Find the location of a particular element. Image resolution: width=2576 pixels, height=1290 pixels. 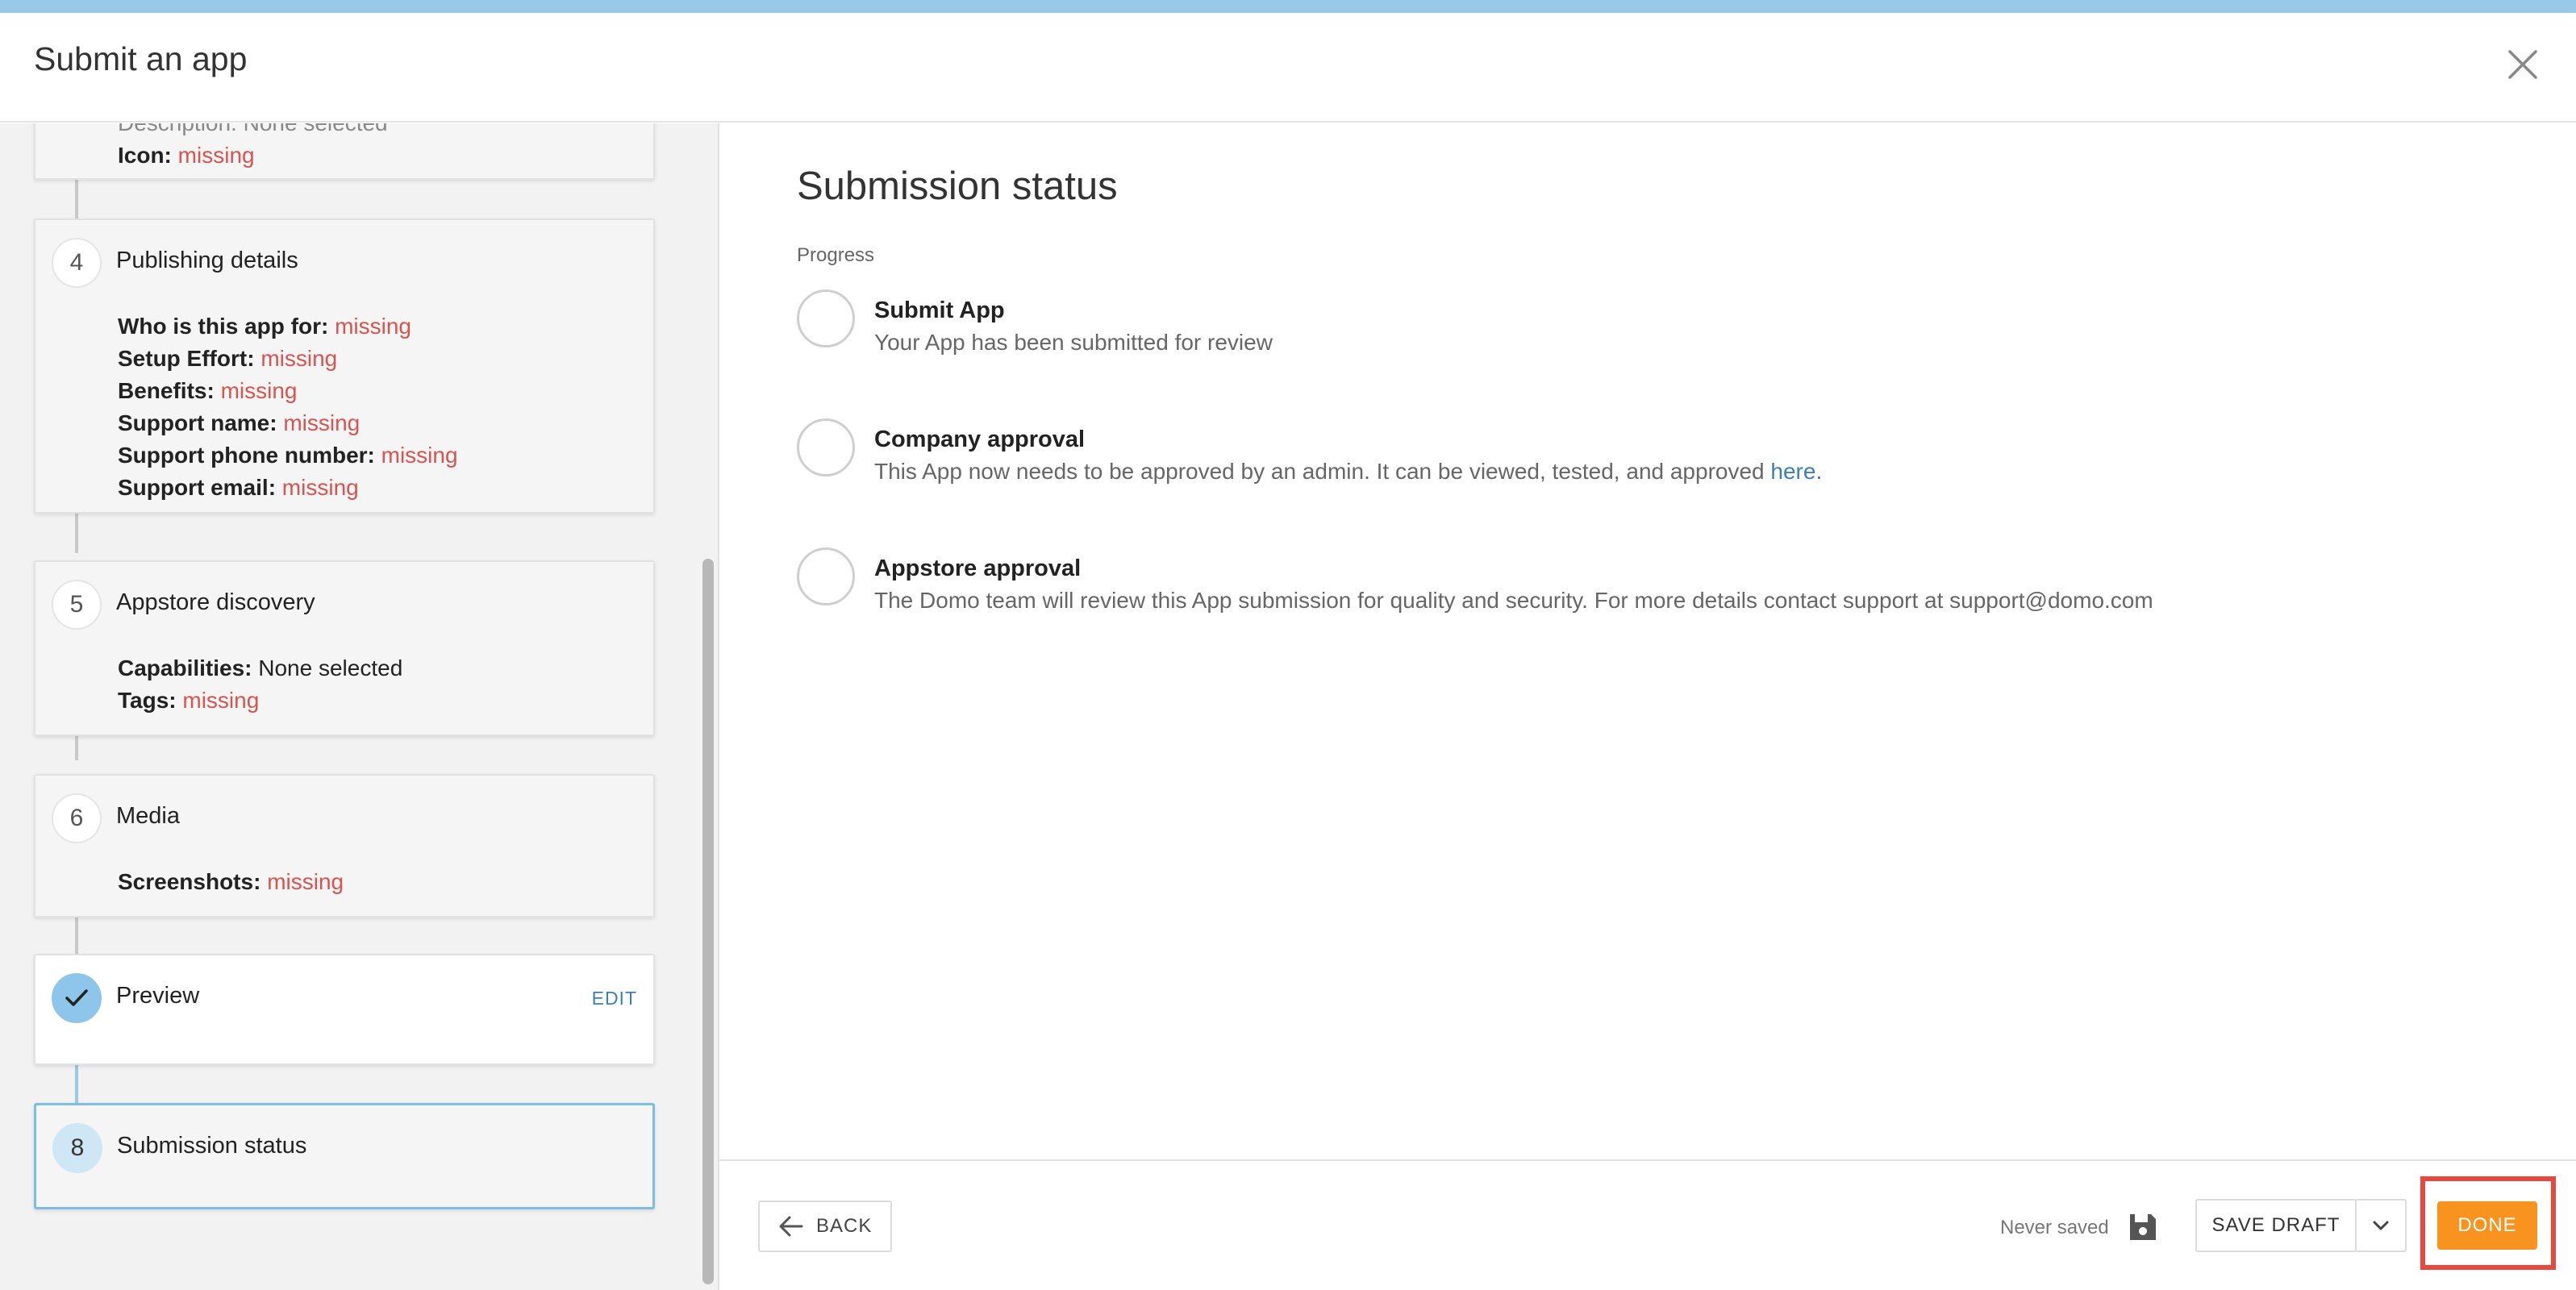

step-number: 5 is located at coordinates (77, 605).